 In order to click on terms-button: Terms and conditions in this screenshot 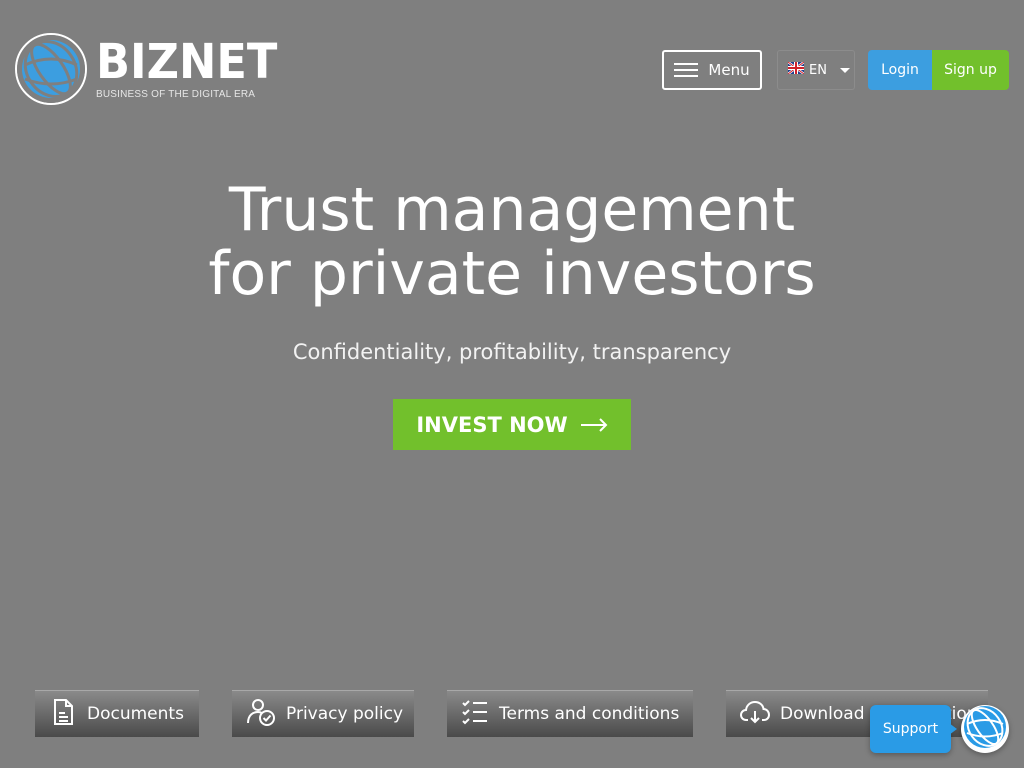, I will do `click(570, 713)`.